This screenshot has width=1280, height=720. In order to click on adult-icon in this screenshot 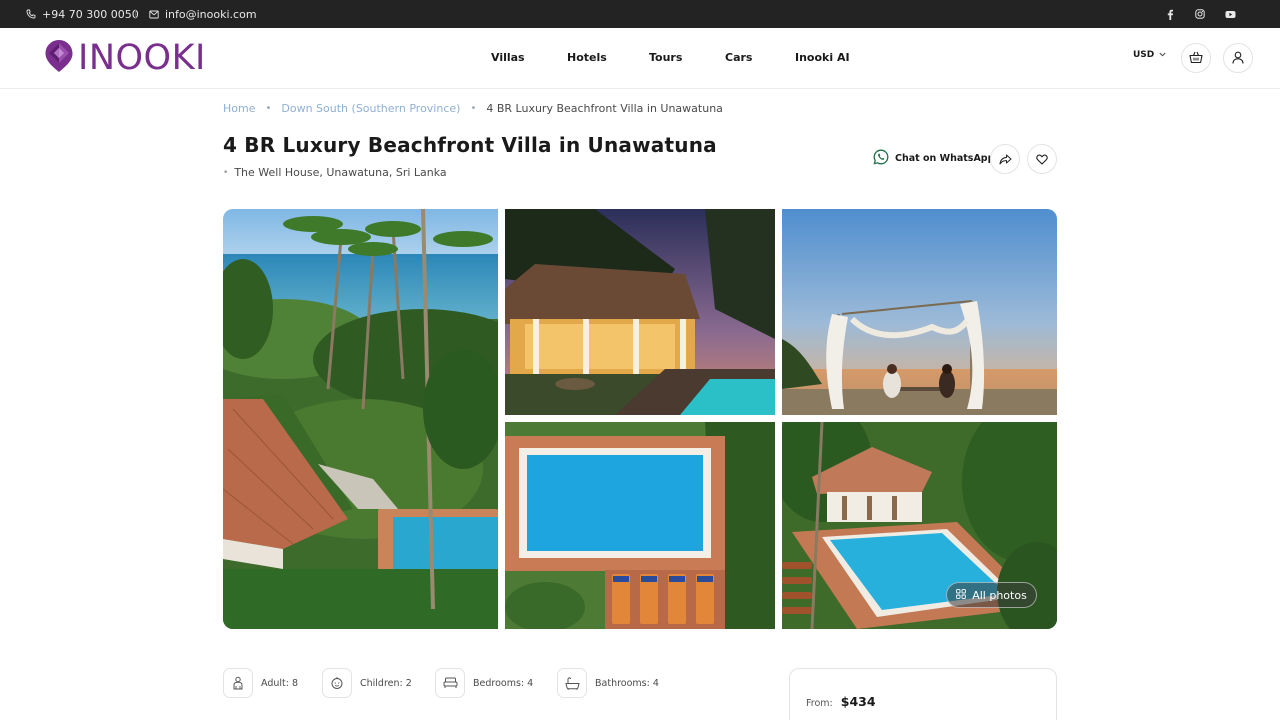, I will do `click(238, 683)`.